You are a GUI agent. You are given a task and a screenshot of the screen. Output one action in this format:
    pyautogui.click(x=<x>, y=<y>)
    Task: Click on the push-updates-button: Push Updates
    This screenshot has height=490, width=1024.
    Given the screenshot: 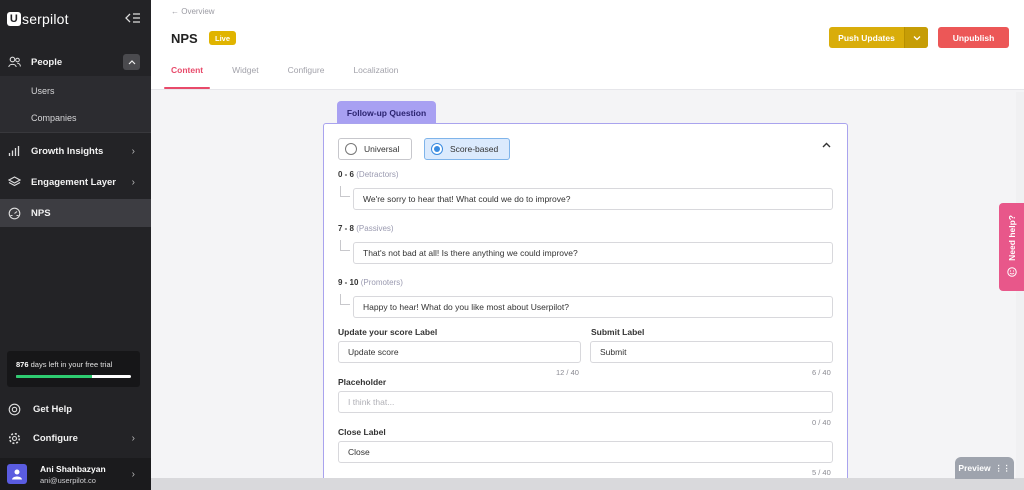 What is the action you would take?
    pyautogui.click(x=878, y=37)
    